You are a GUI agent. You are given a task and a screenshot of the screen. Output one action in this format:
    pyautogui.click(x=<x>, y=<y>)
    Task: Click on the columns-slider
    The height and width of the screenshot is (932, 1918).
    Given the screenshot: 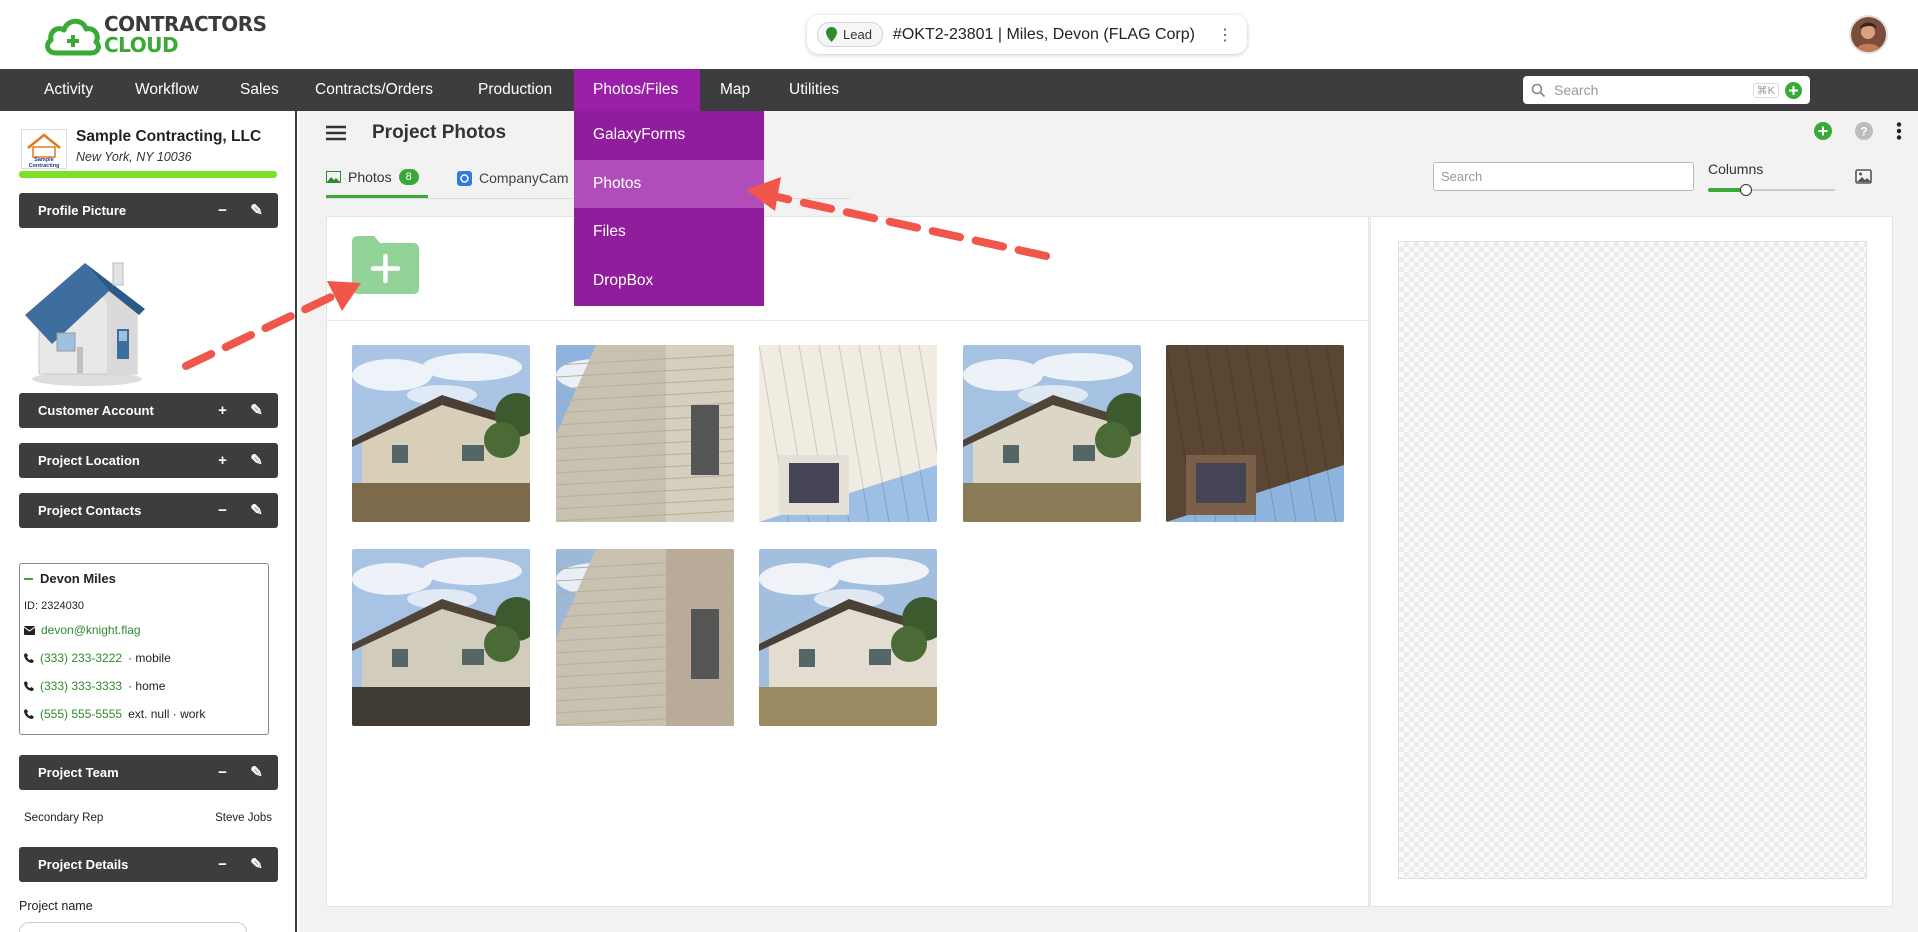 What is the action you would take?
    pyautogui.click(x=1771, y=190)
    